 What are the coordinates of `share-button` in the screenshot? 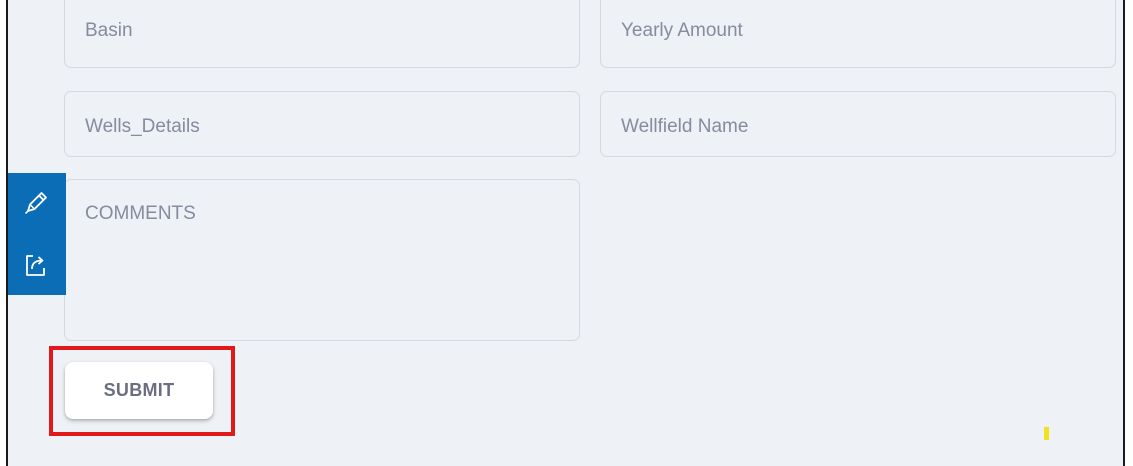 It's located at (35, 265).